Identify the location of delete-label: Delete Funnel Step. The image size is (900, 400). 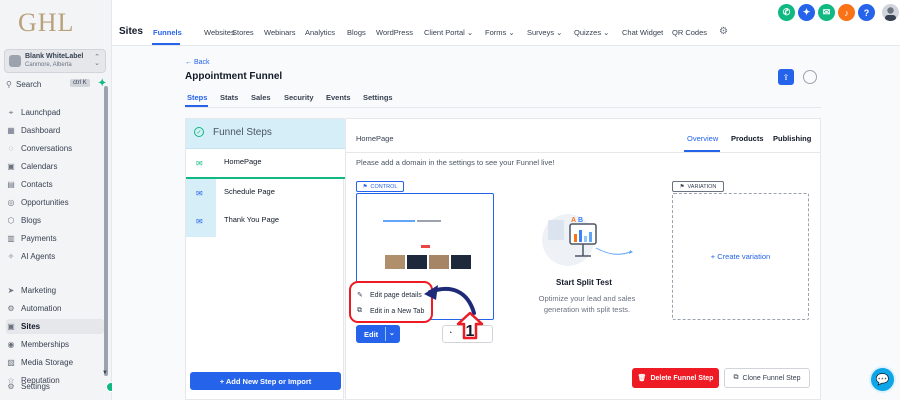
(682, 378).